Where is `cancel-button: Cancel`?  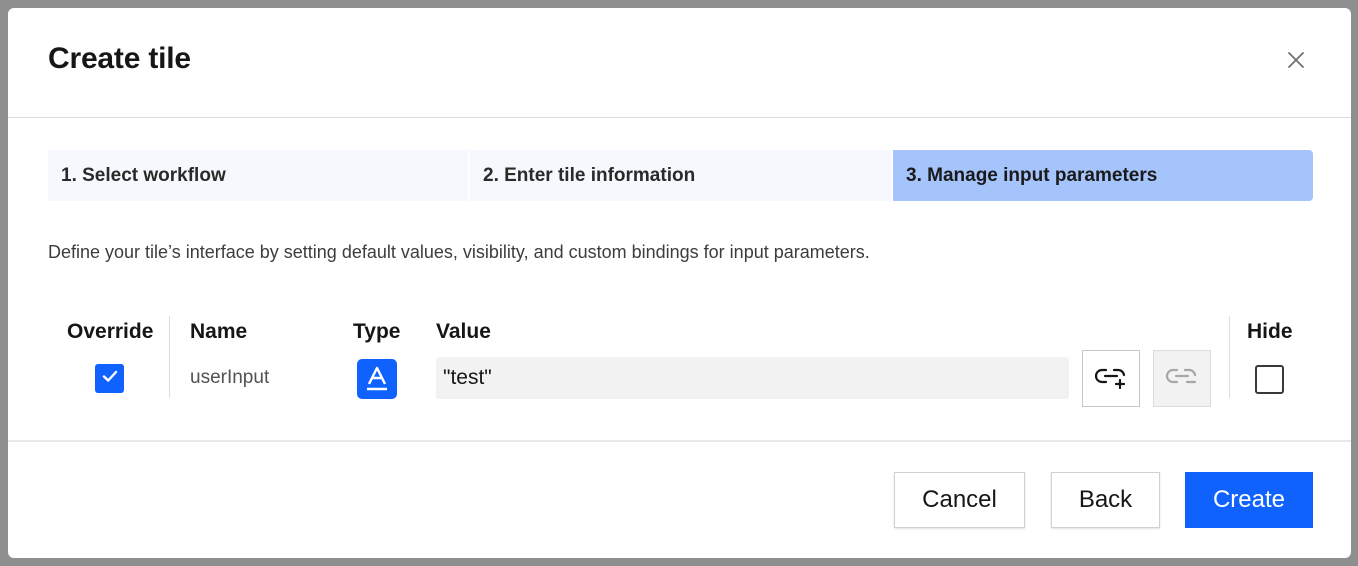
cancel-button: Cancel is located at coordinates (959, 500).